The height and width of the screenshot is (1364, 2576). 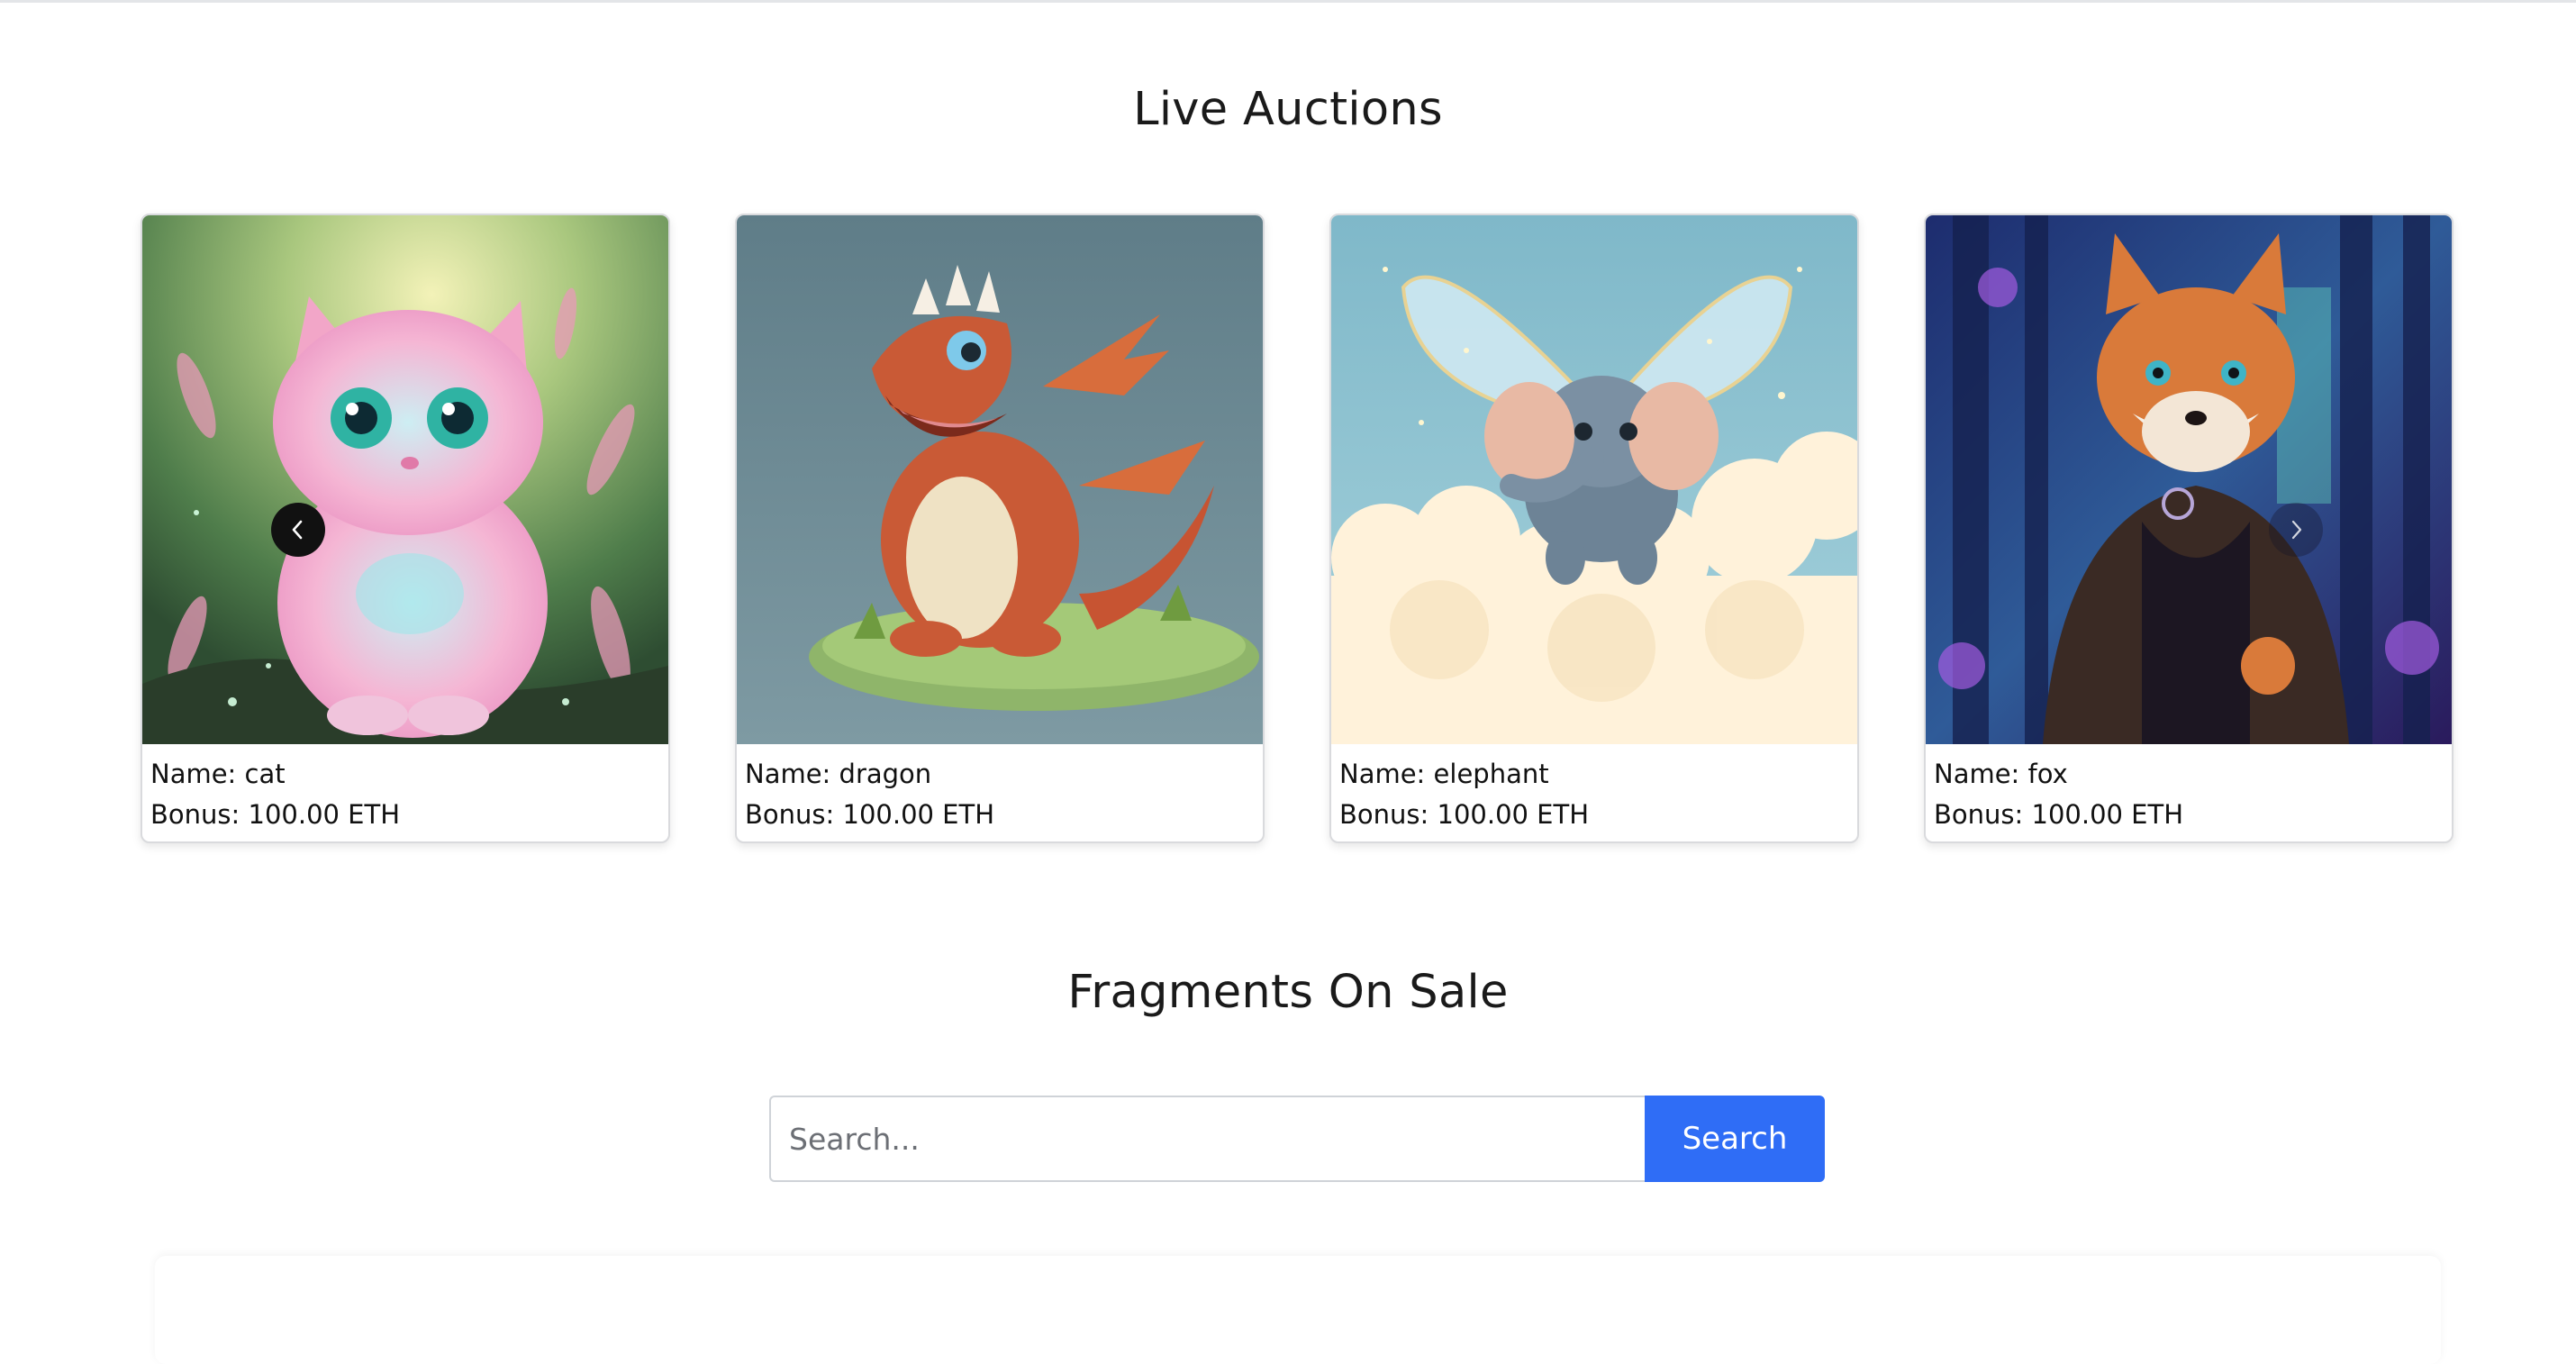 I want to click on auction-card-elephant: Name: elephant Bonus: 100.00 ETH, so click(x=1594, y=528).